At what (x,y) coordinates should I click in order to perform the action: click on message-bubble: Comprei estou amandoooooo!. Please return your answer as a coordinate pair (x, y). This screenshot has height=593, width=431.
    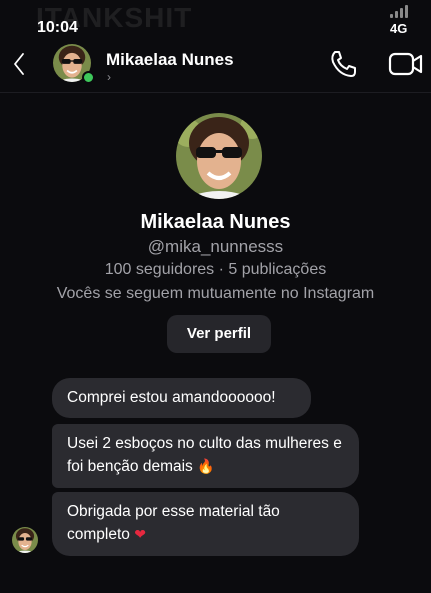
    Looking at the image, I should click on (181, 398).